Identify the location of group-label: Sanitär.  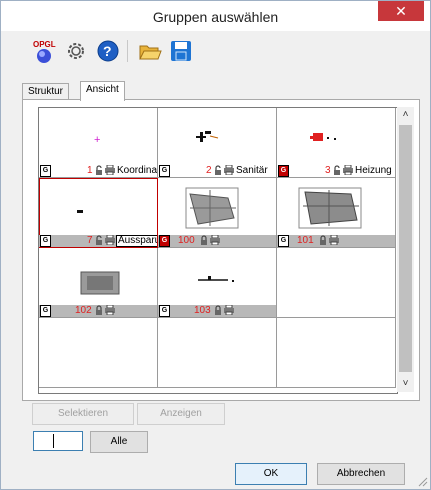
(252, 170).